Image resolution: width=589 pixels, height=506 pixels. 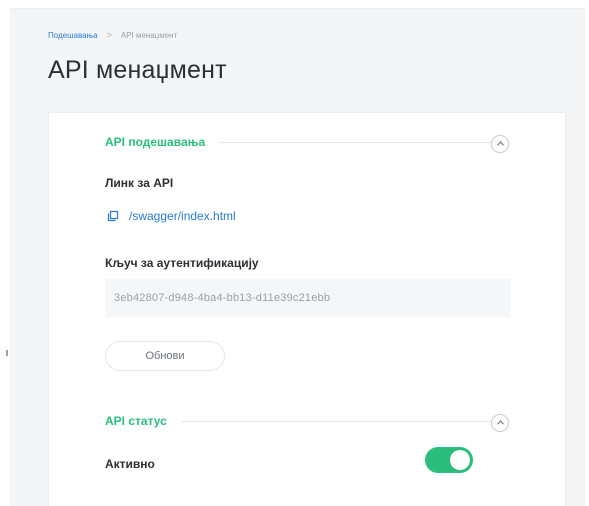 I want to click on api-settings-section-title: API подешавања, so click(x=155, y=142).